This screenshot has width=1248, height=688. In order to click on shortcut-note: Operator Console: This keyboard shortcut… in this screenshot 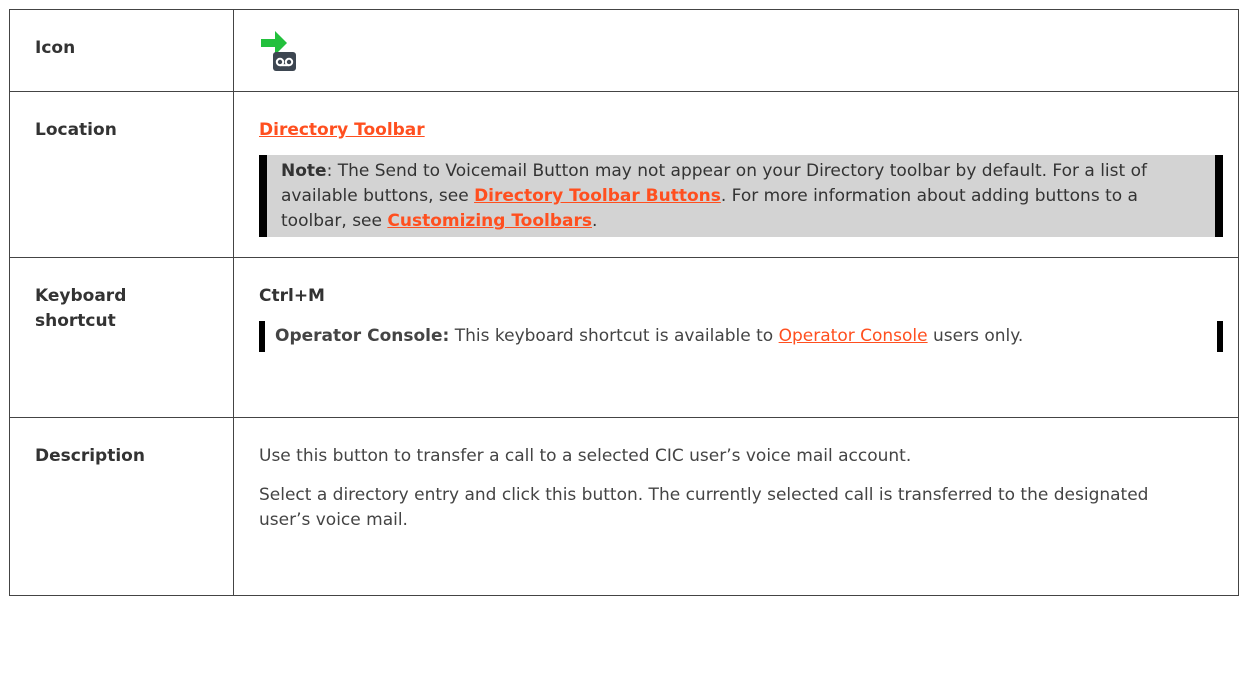, I will do `click(741, 336)`.